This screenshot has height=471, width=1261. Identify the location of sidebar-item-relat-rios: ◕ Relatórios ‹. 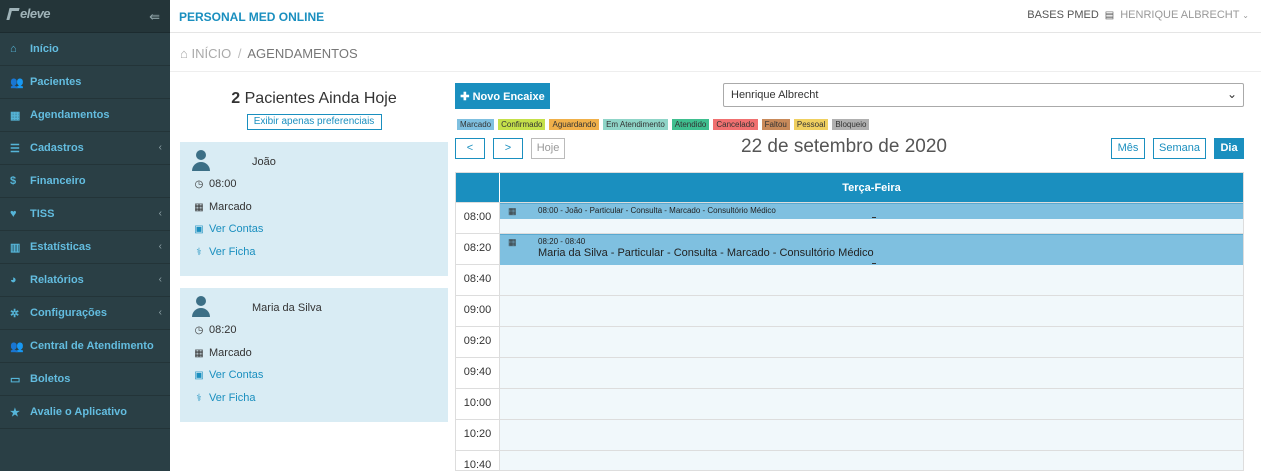
(85, 280).